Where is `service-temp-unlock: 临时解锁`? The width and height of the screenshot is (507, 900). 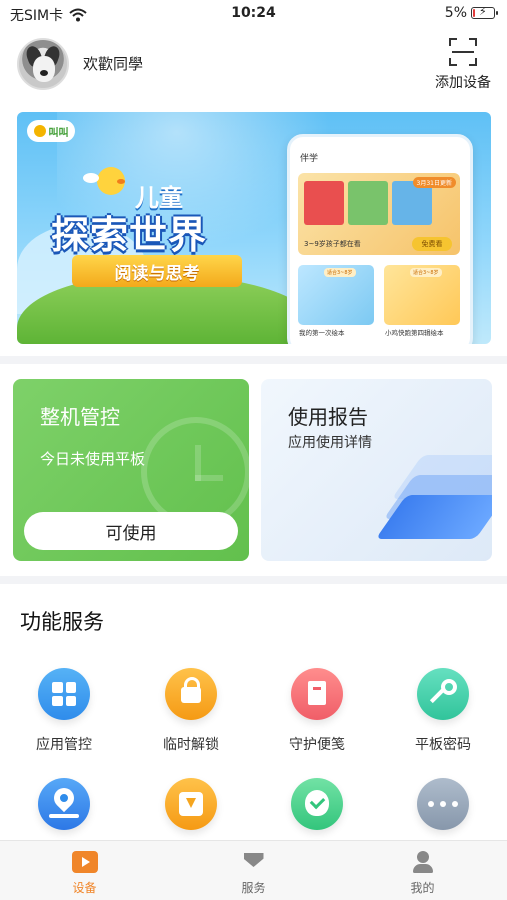 service-temp-unlock: 临时解锁 is located at coordinates (191, 711).